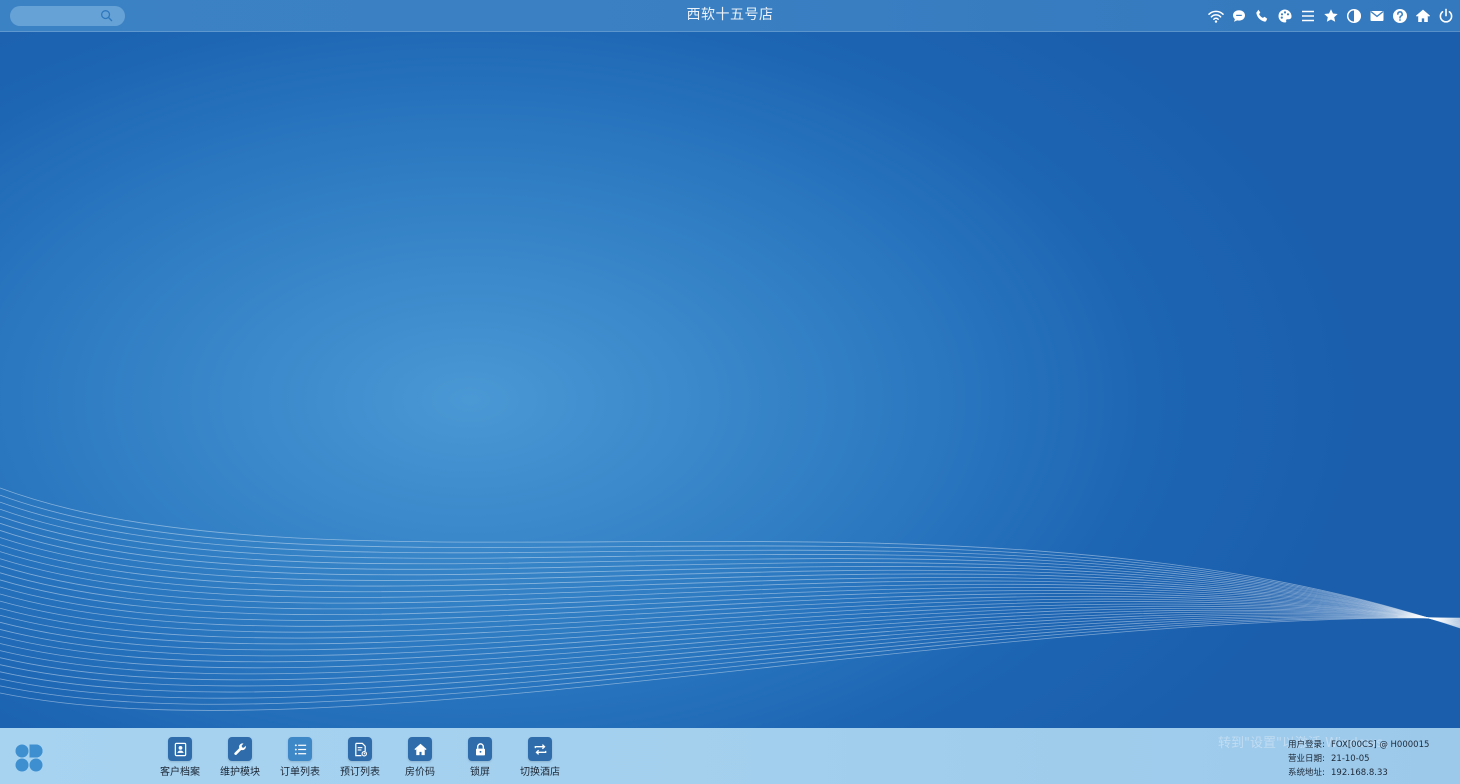 This screenshot has height=784, width=1460. Describe the element at coordinates (180, 749) in the screenshot. I see `customer-profile-icon` at that location.